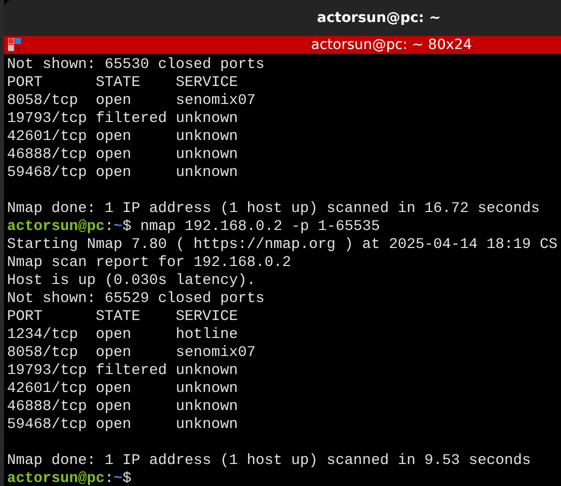 This screenshot has width=561, height=486. I want to click on terminal-size-title: actorsun@pc: ~ 80x24, so click(391, 45).